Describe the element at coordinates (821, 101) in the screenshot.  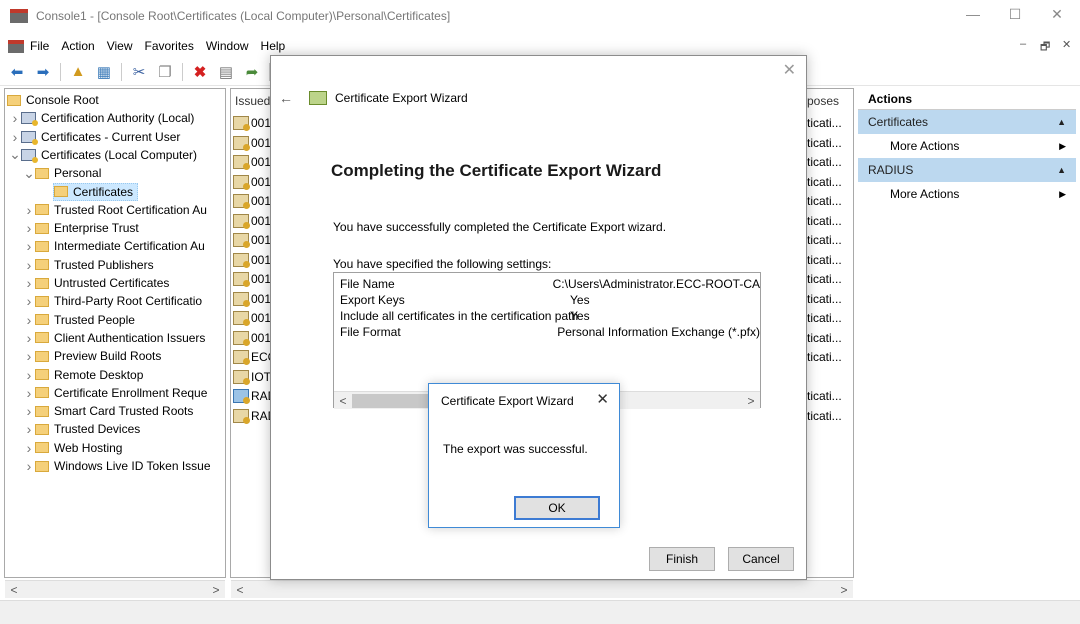
I see `column-header-intended-purposes: poses` at that location.